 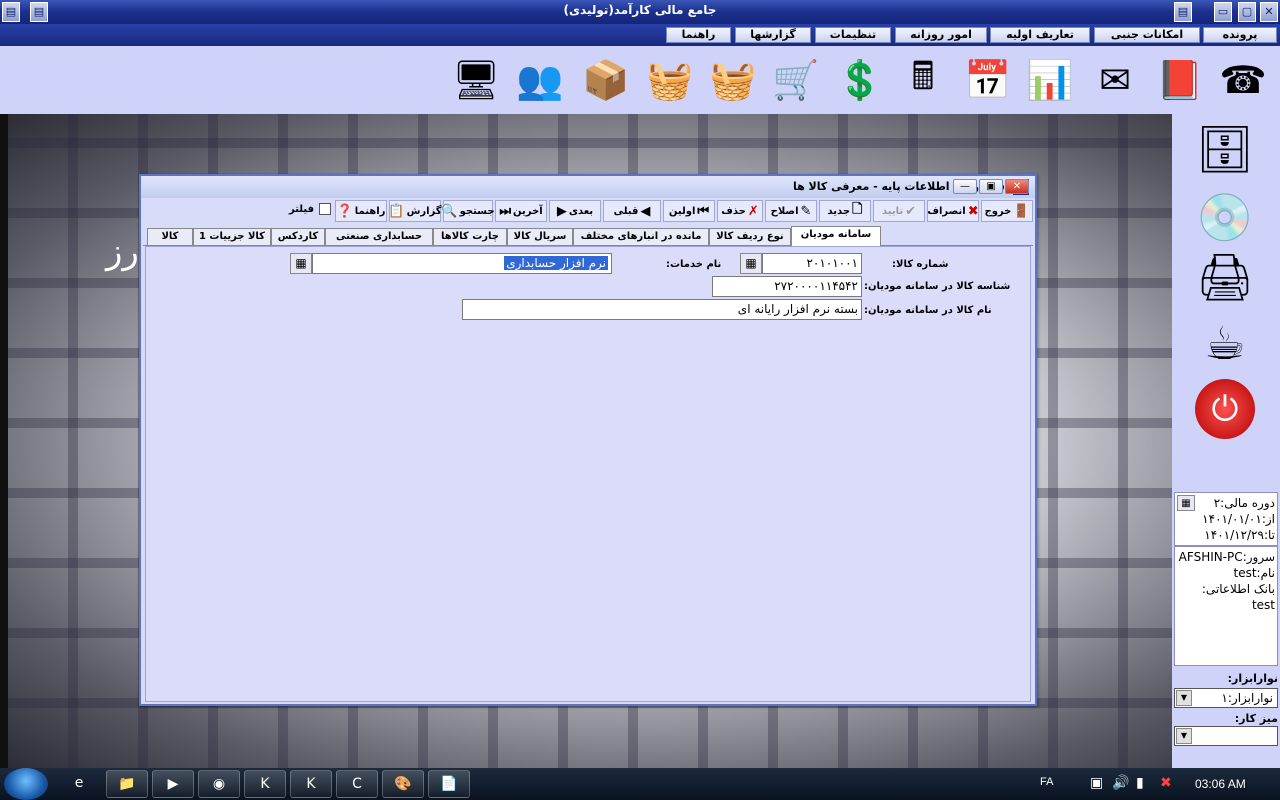 I want to click on invoice-money-icon: 💲, so click(x=860, y=80).